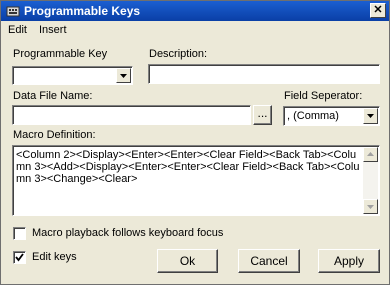  I want to click on macro-playback-label: Macro playback follows keyboard focus, so click(128, 233).